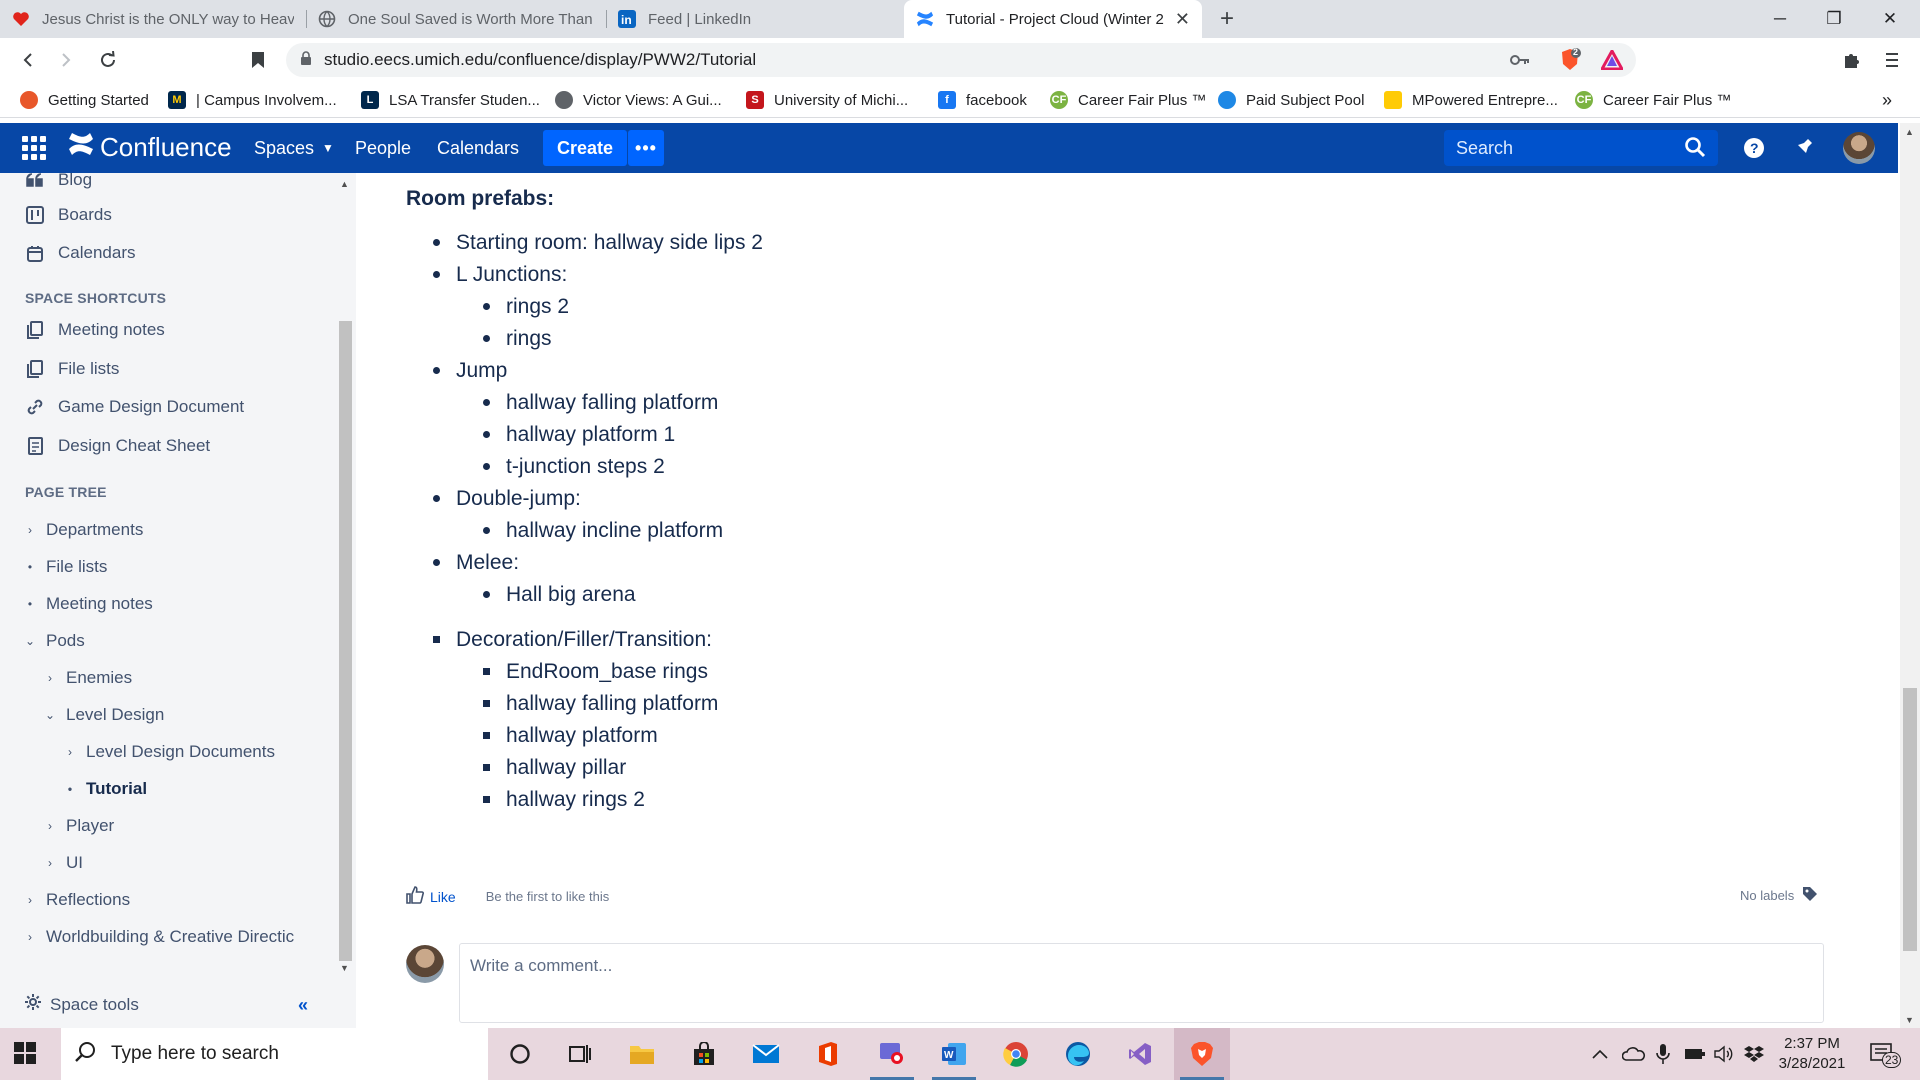 Image resolution: width=1920 pixels, height=1080 pixels. I want to click on confluence-logo: Confluence, so click(150, 147).